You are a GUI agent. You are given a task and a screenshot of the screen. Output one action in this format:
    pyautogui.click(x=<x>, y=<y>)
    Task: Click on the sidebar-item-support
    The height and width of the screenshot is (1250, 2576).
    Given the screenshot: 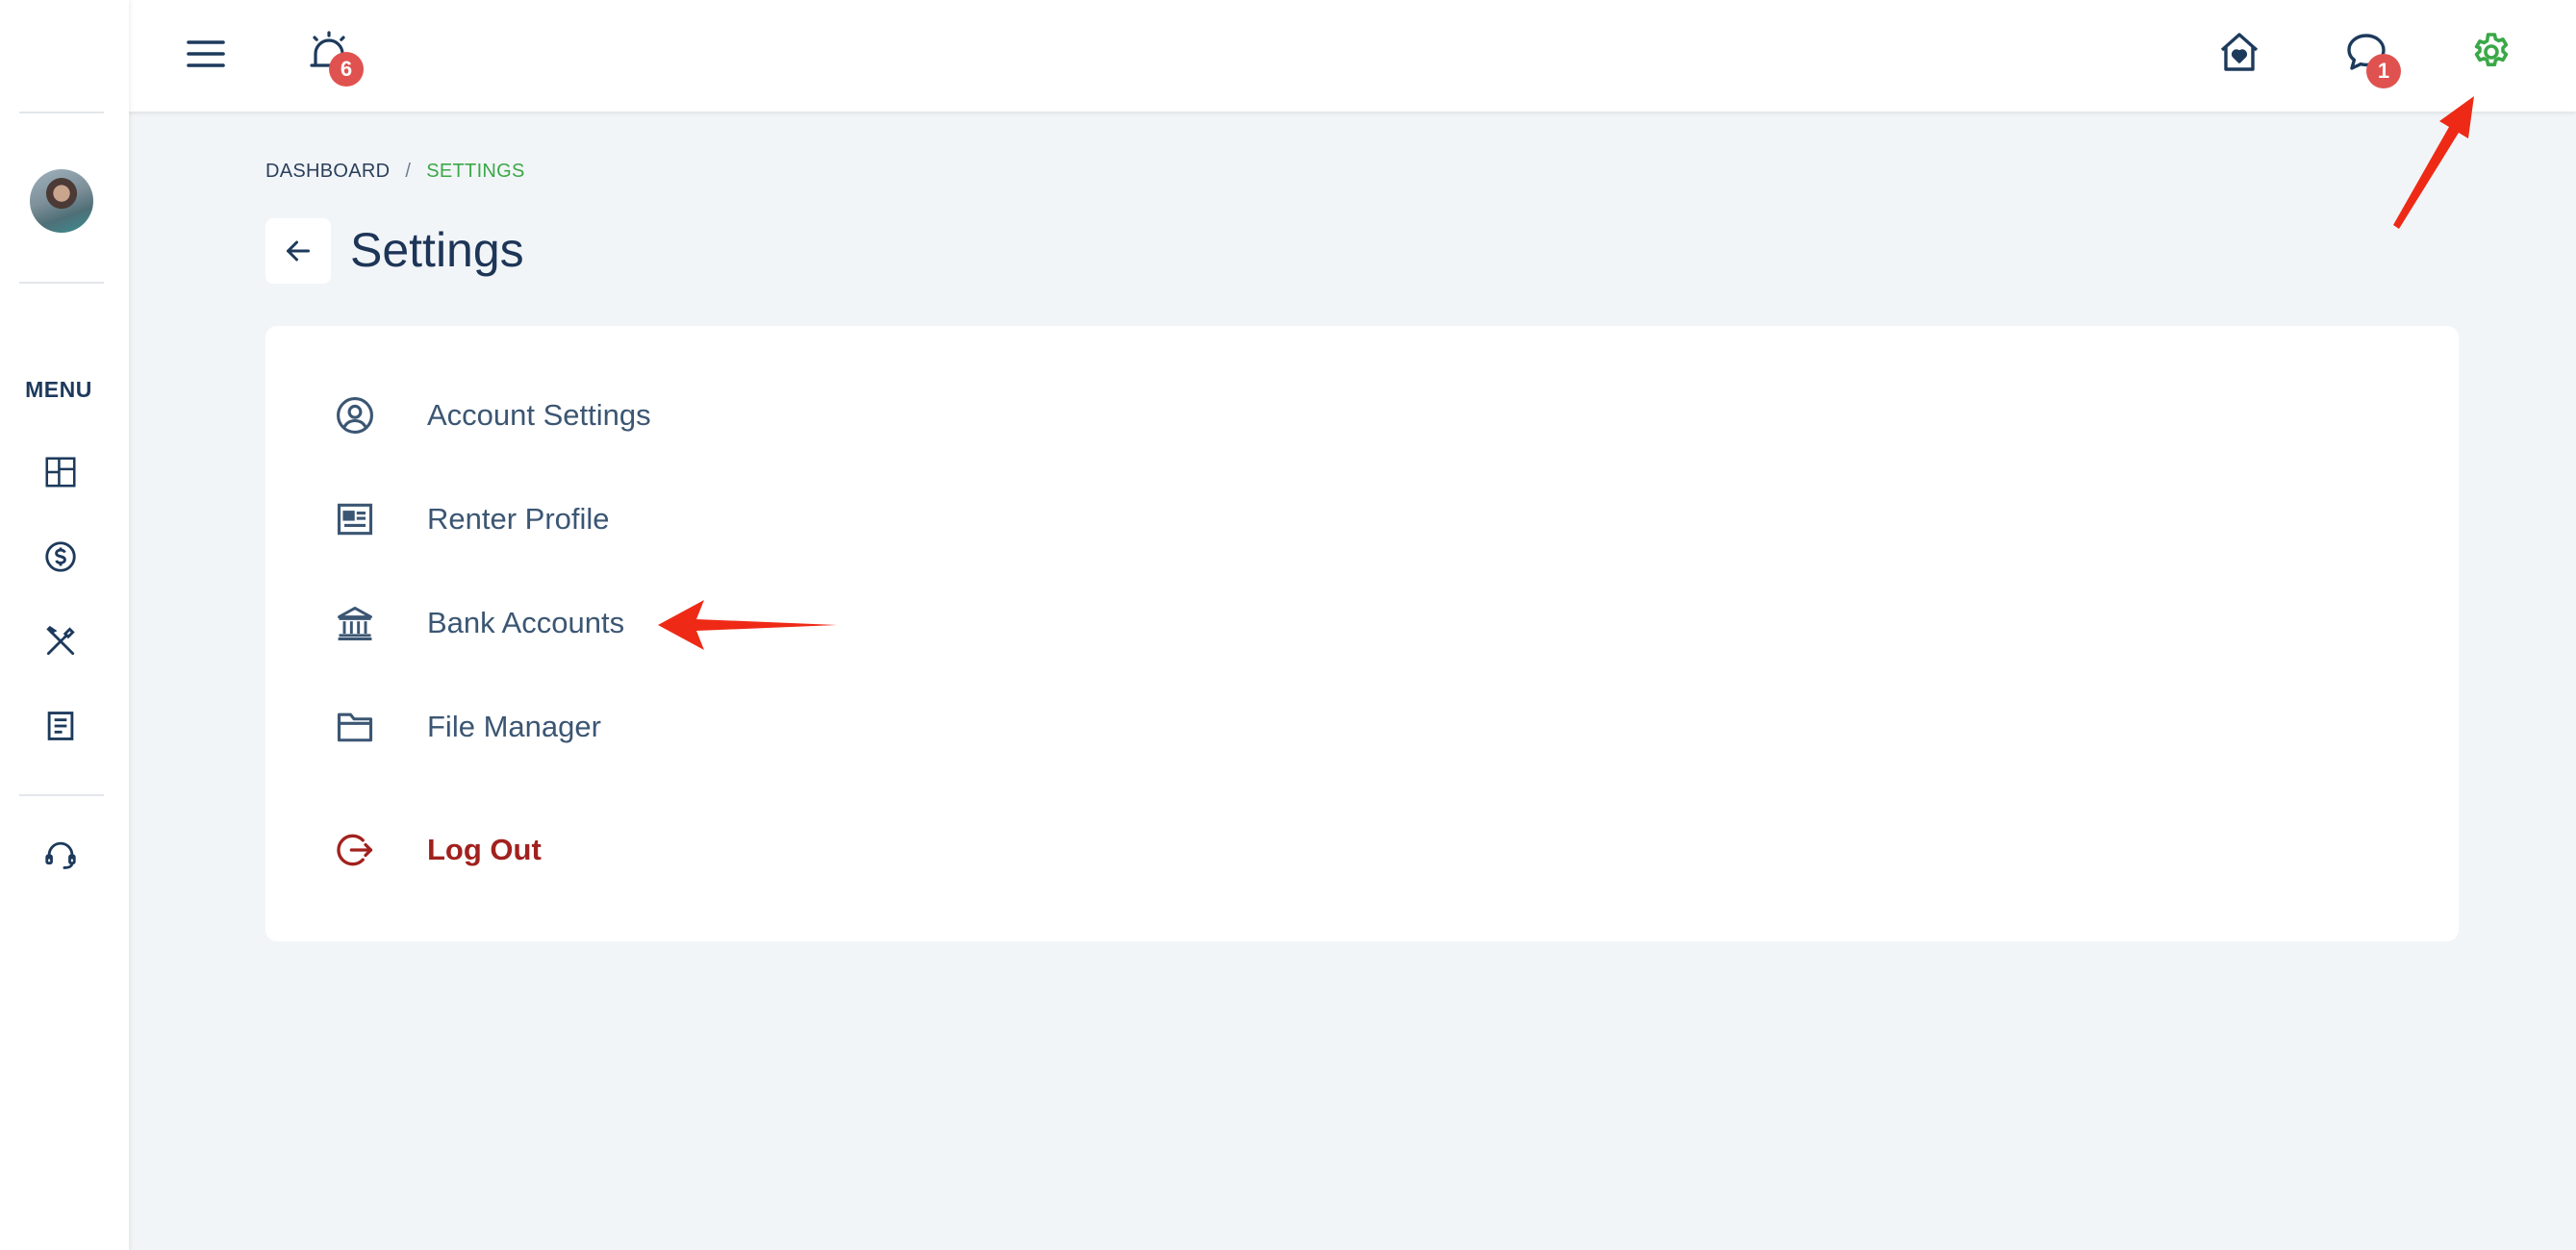 What is the action you would take?
    pyautogui.click(x=60, y=855)
    